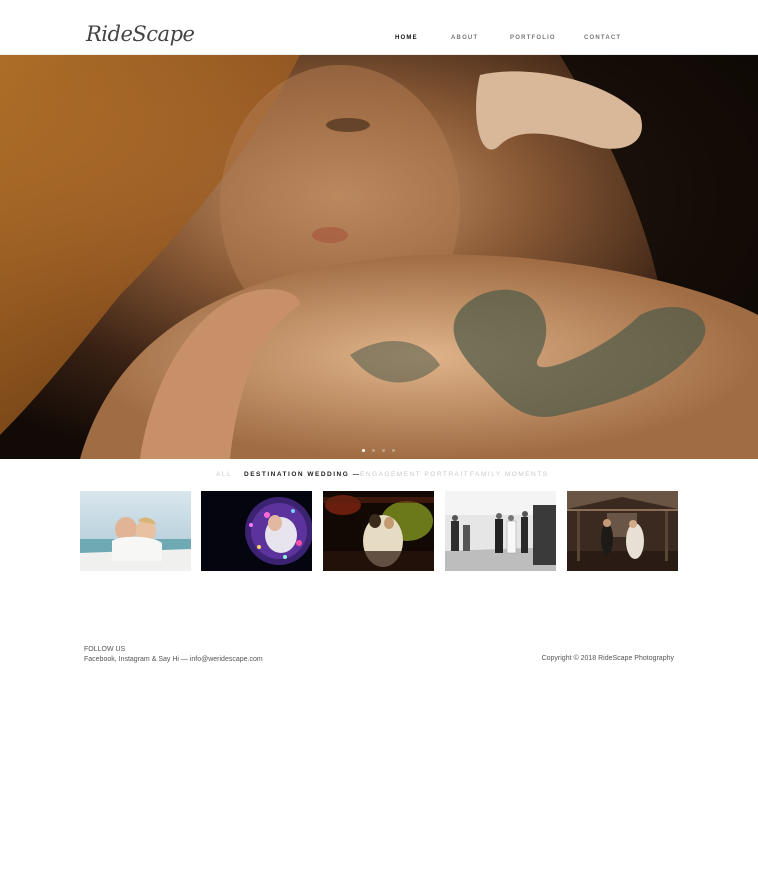 The image size is (758, 891). I want to click on gallery-item-couple-boat, so click(135, 531).